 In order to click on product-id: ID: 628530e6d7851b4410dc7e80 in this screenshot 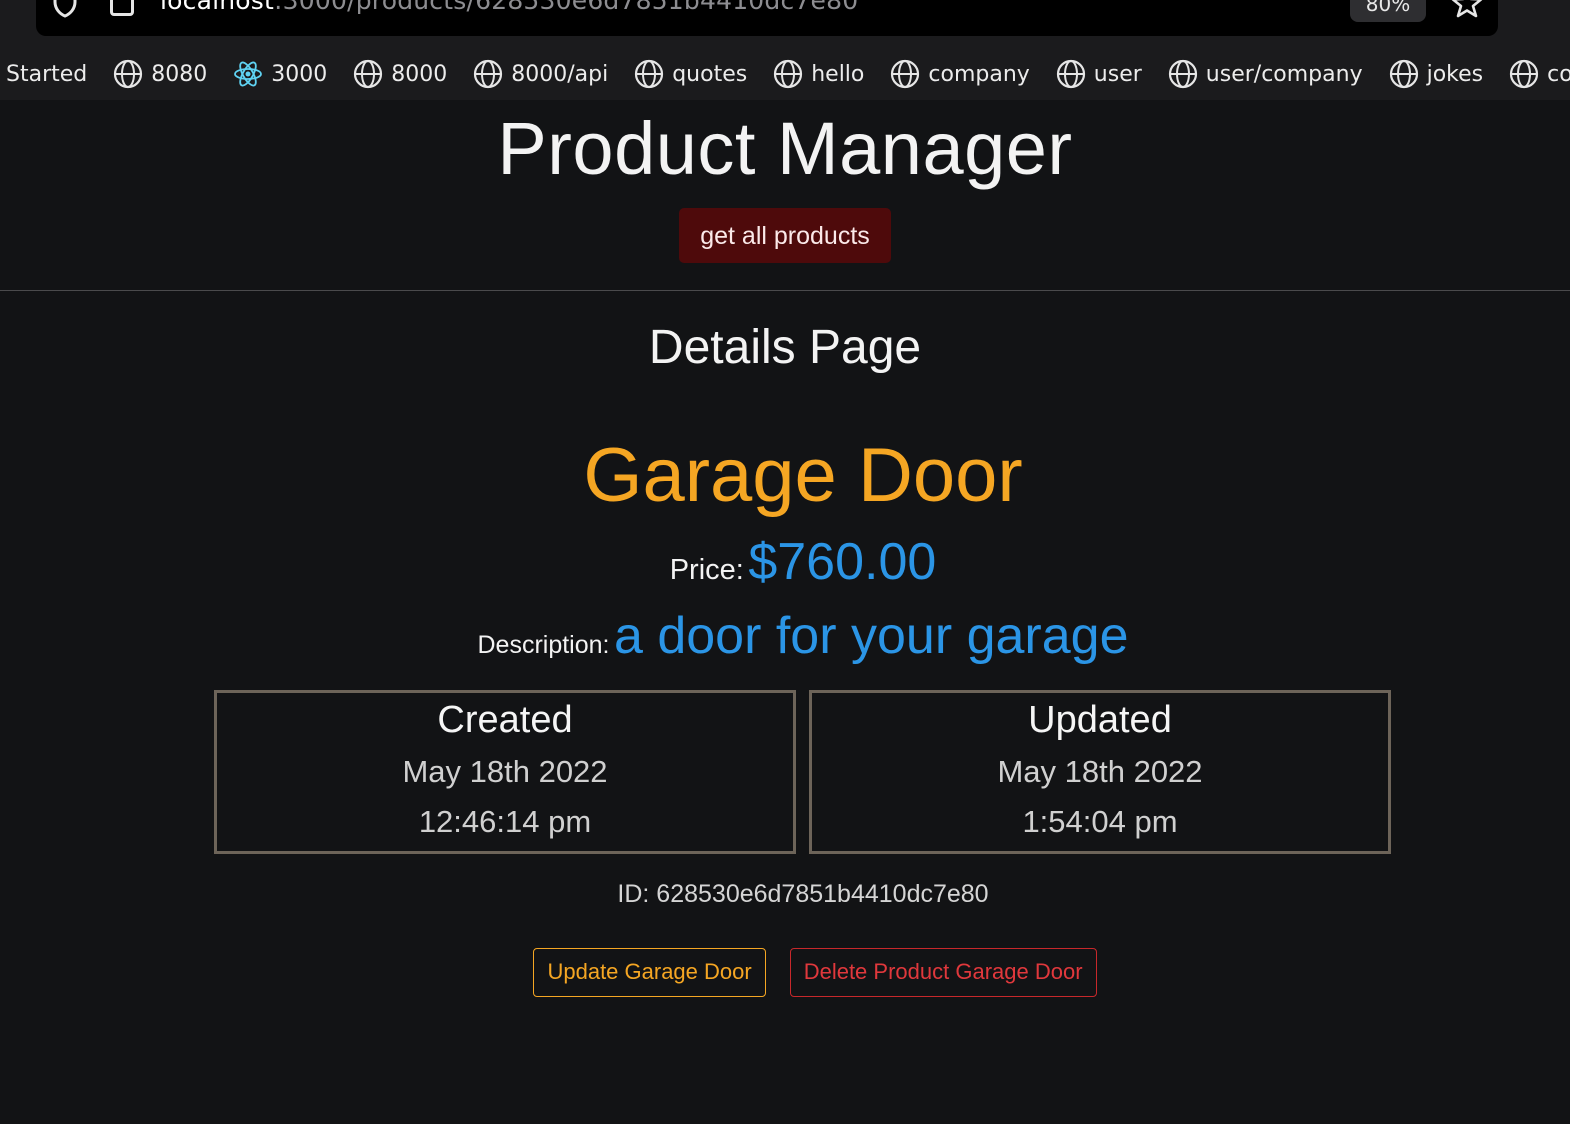, I will do `click(803, 894)`.